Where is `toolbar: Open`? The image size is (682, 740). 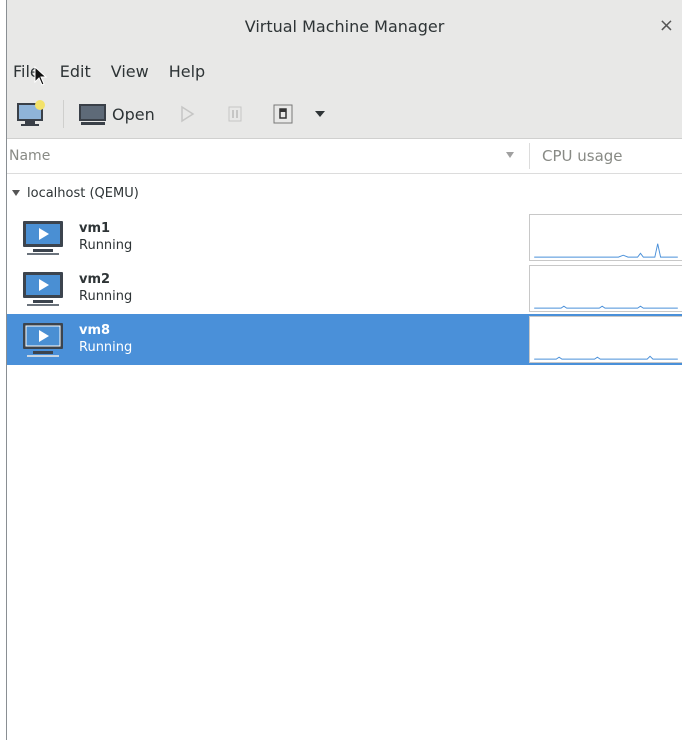
toolbar: Open is located at coordinates (344, 114).